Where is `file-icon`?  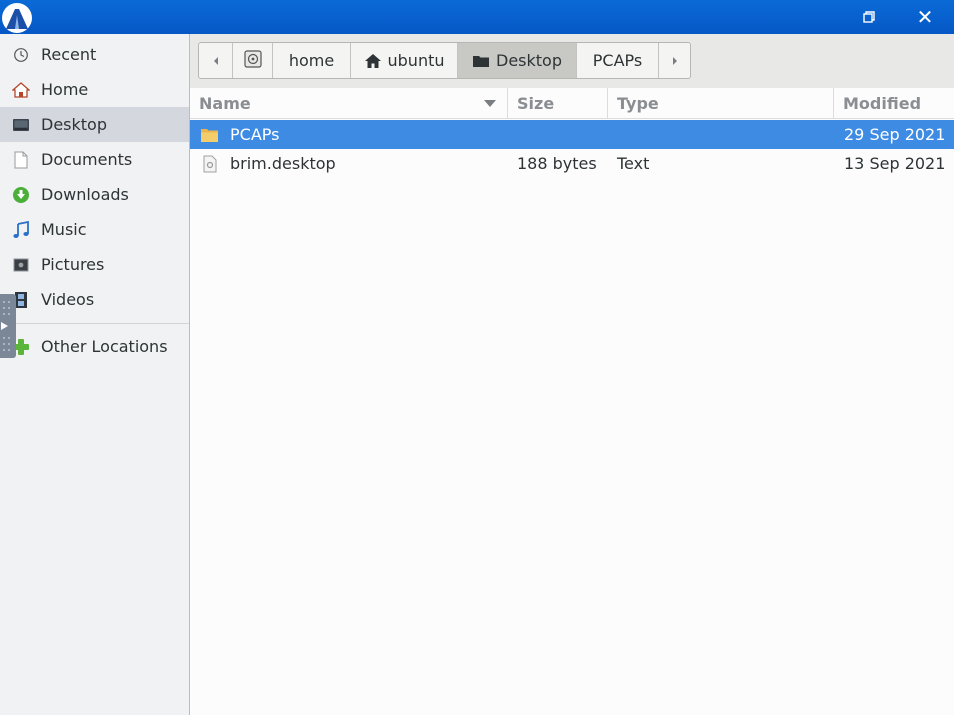
file-icon is located at coordinates (209, 163).